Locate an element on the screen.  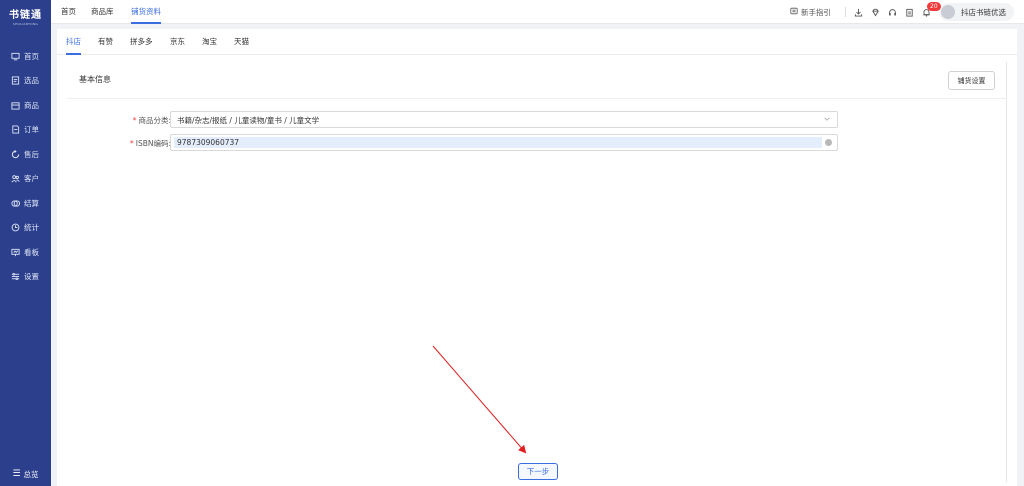
sidebar-item-after-sale: 售后 is located at coordinates (25, 154).